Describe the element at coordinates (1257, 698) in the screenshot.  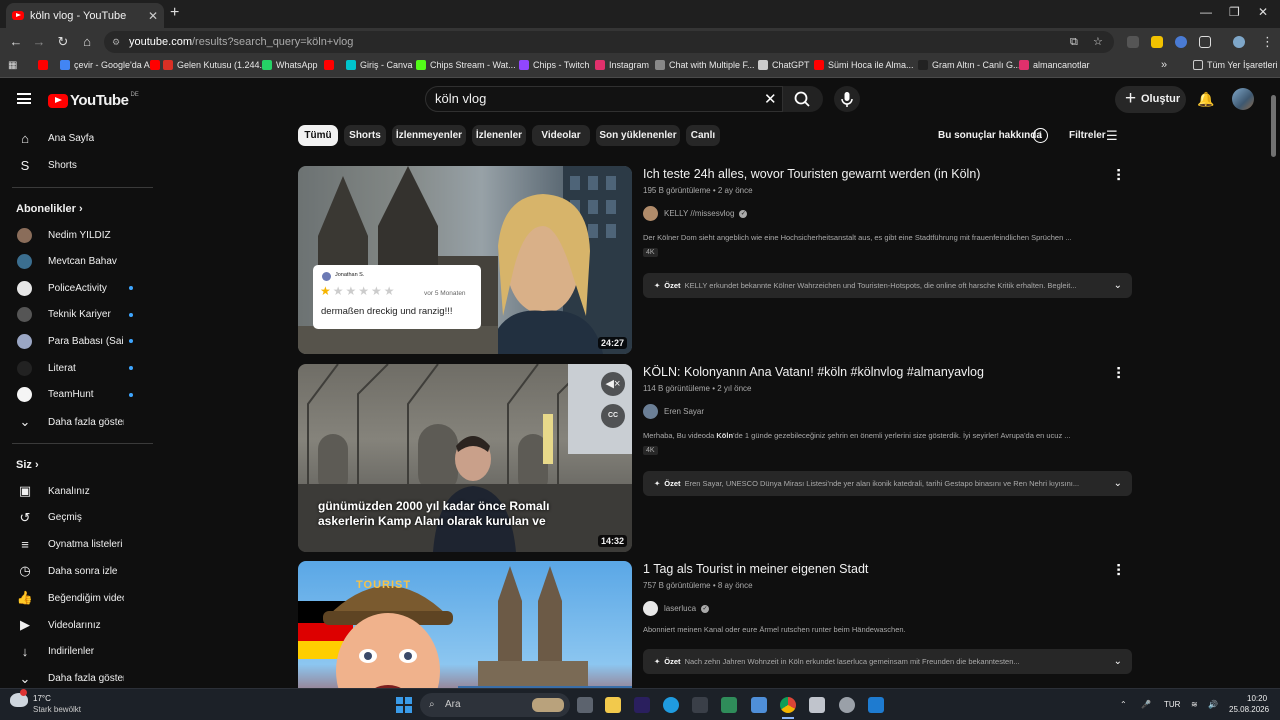
I see `clock-time: 10:20` at that location.